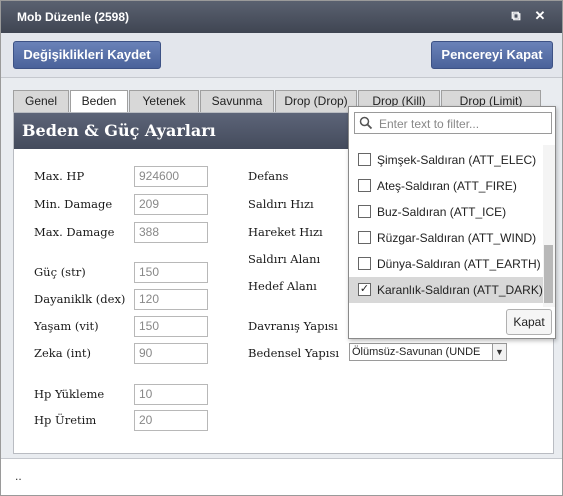 The height and width of the screenshot is (496, 563). What do you see at coordinates (442, 212) in the screenshot?
I see `option-label: Buz-Saldıran (ATT_ICE)` at bounding box center [442, 212].